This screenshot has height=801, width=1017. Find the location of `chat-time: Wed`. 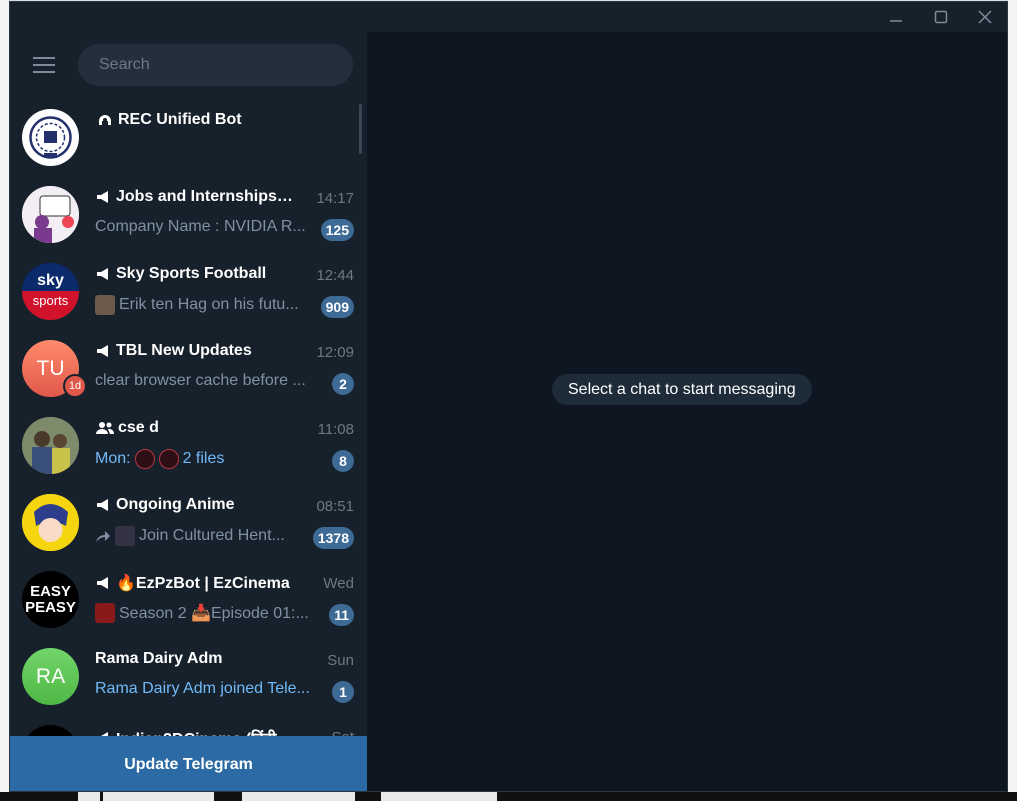

chat-time: Wed is located at coordinates (338, 583).